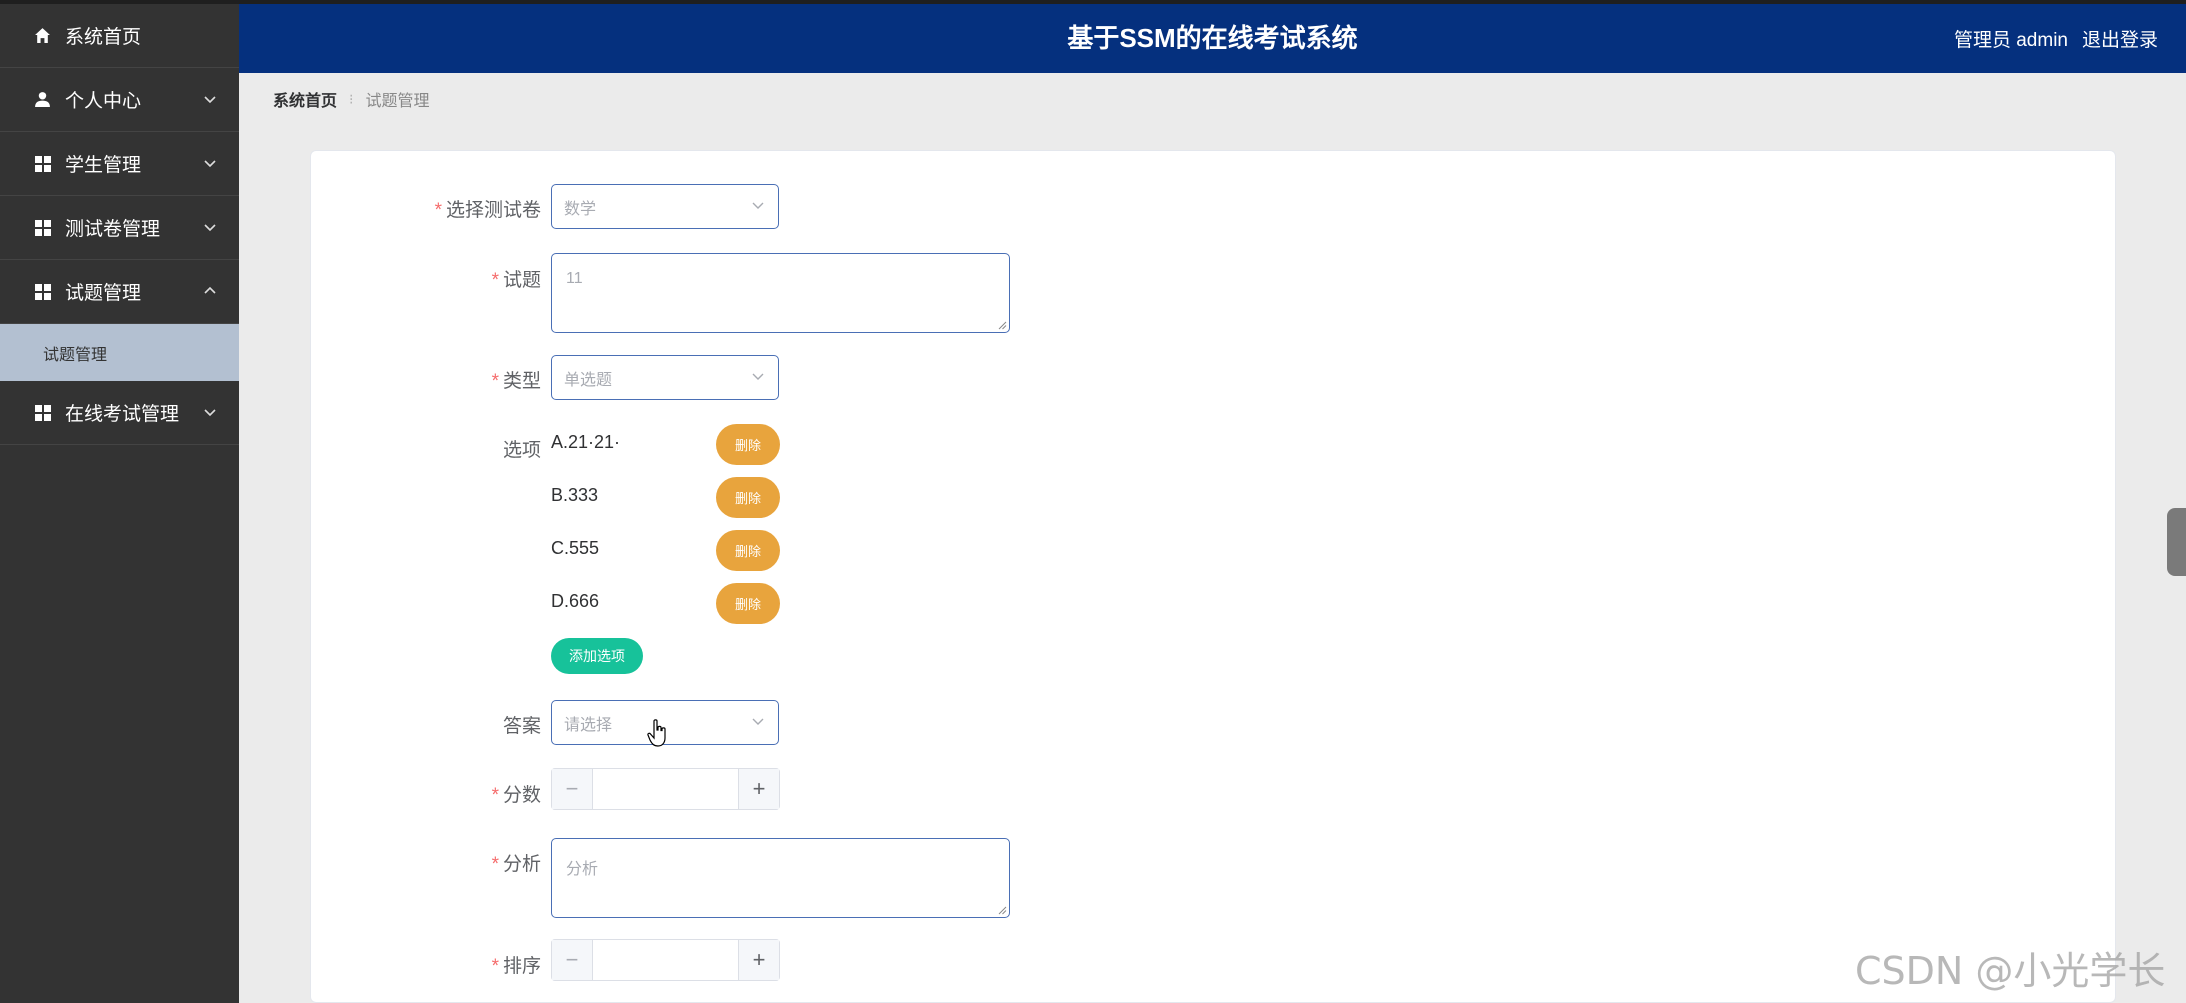  What do you see at coordinates (397, 101) in the screenshot?
I see `breadcrumb-current: 试题管理` at bounding box center [397, 101].